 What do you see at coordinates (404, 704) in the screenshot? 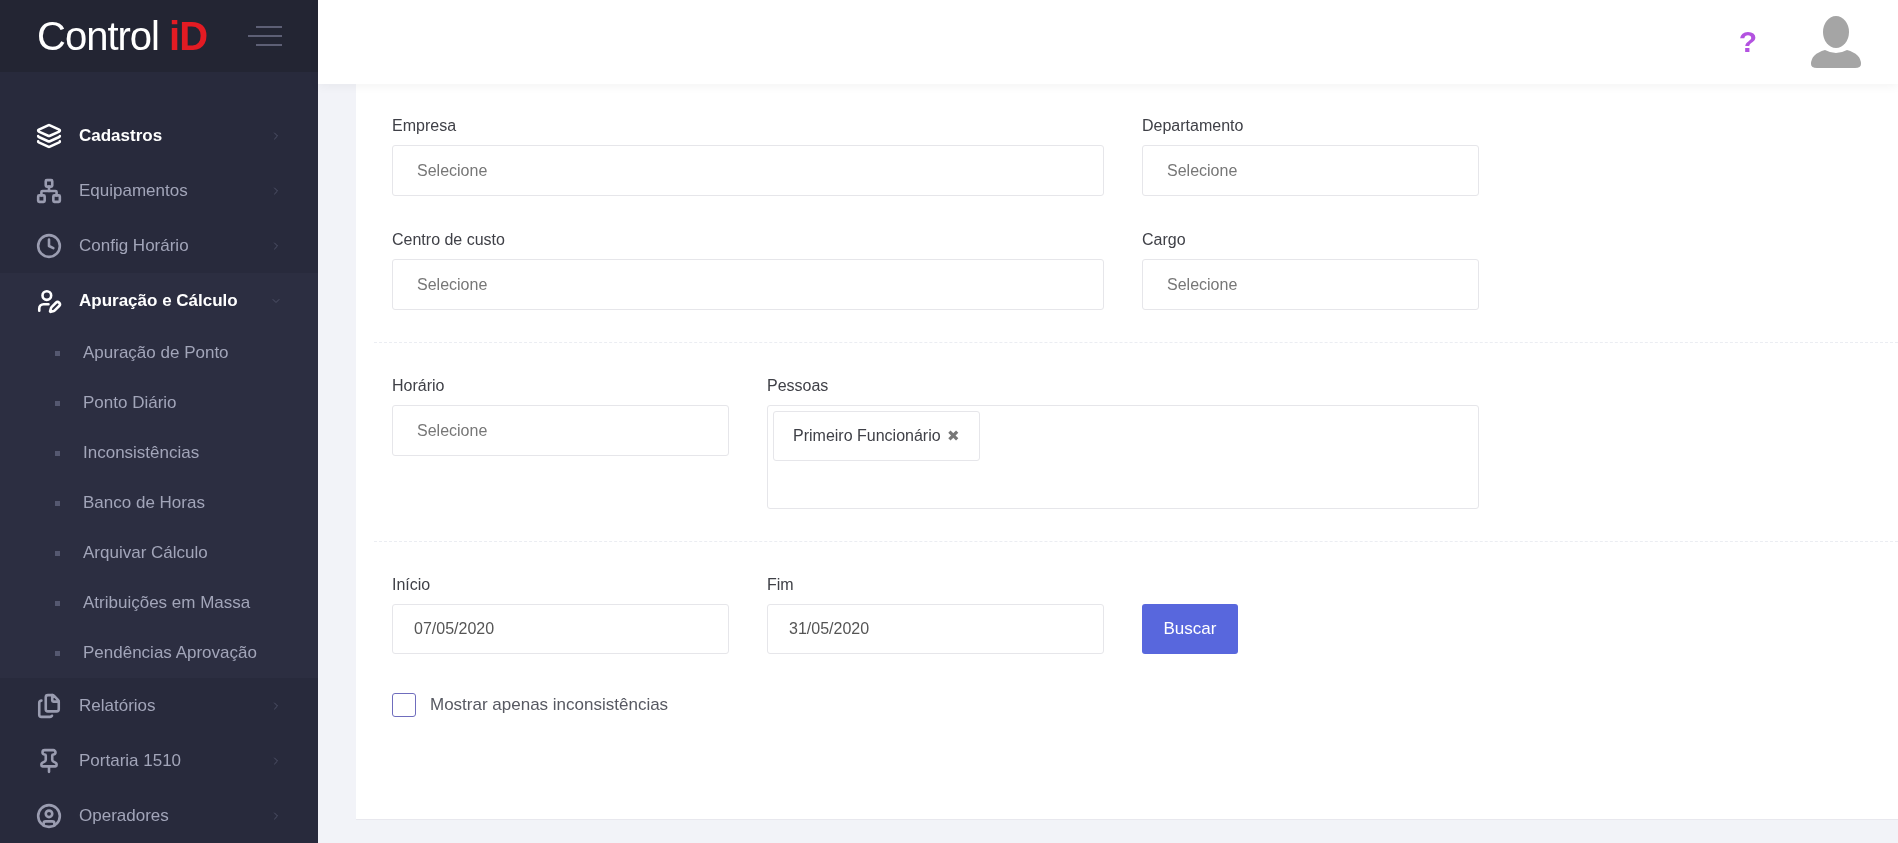
I see `checkbox` at bounding box center [404, 704].